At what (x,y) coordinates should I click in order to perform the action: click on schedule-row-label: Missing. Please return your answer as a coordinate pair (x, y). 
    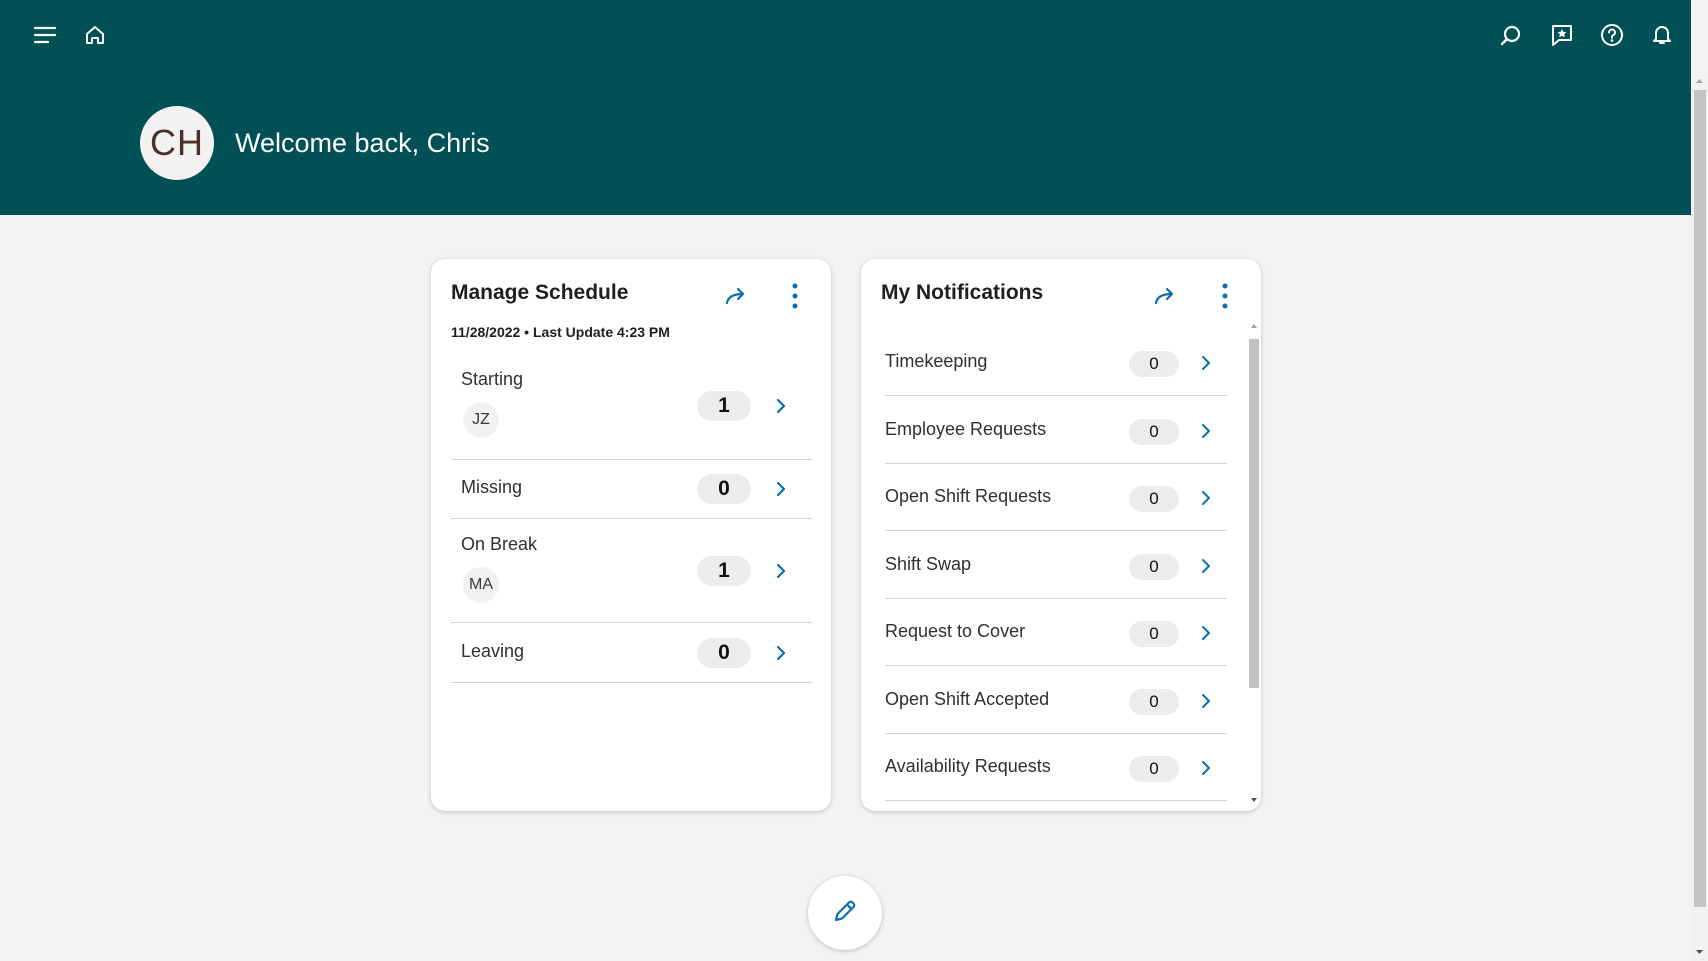
    Looking at the image, I should click on (492, 487).